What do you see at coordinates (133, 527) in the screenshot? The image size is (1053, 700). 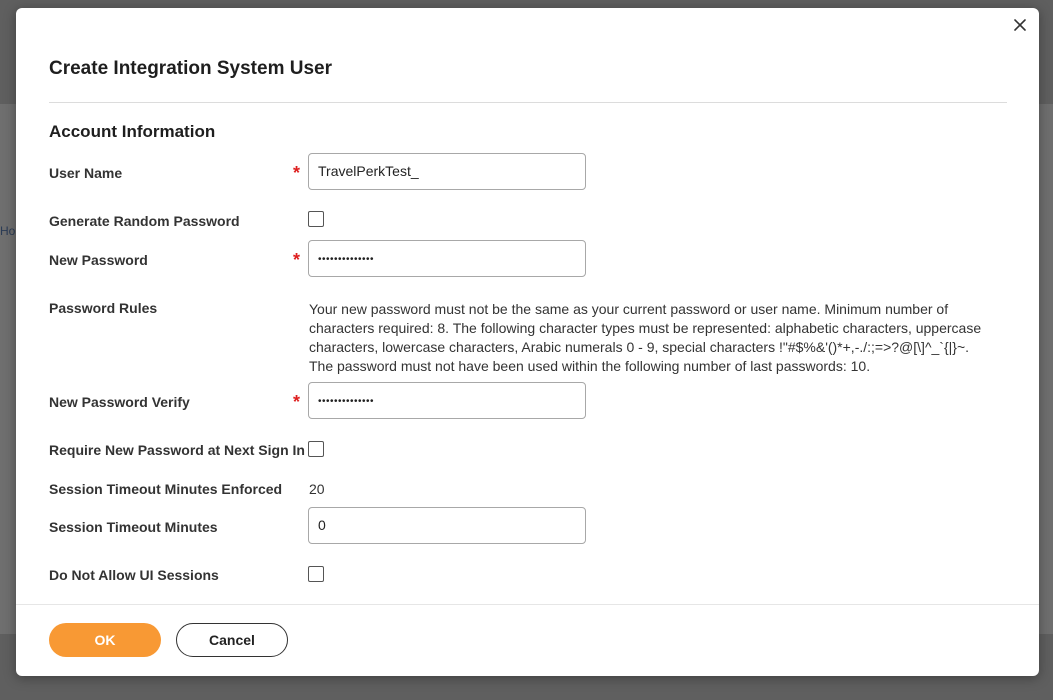 I see `session-timeout-minutes-label: Session Timeout Minutes` at bounding box center [133, 527].